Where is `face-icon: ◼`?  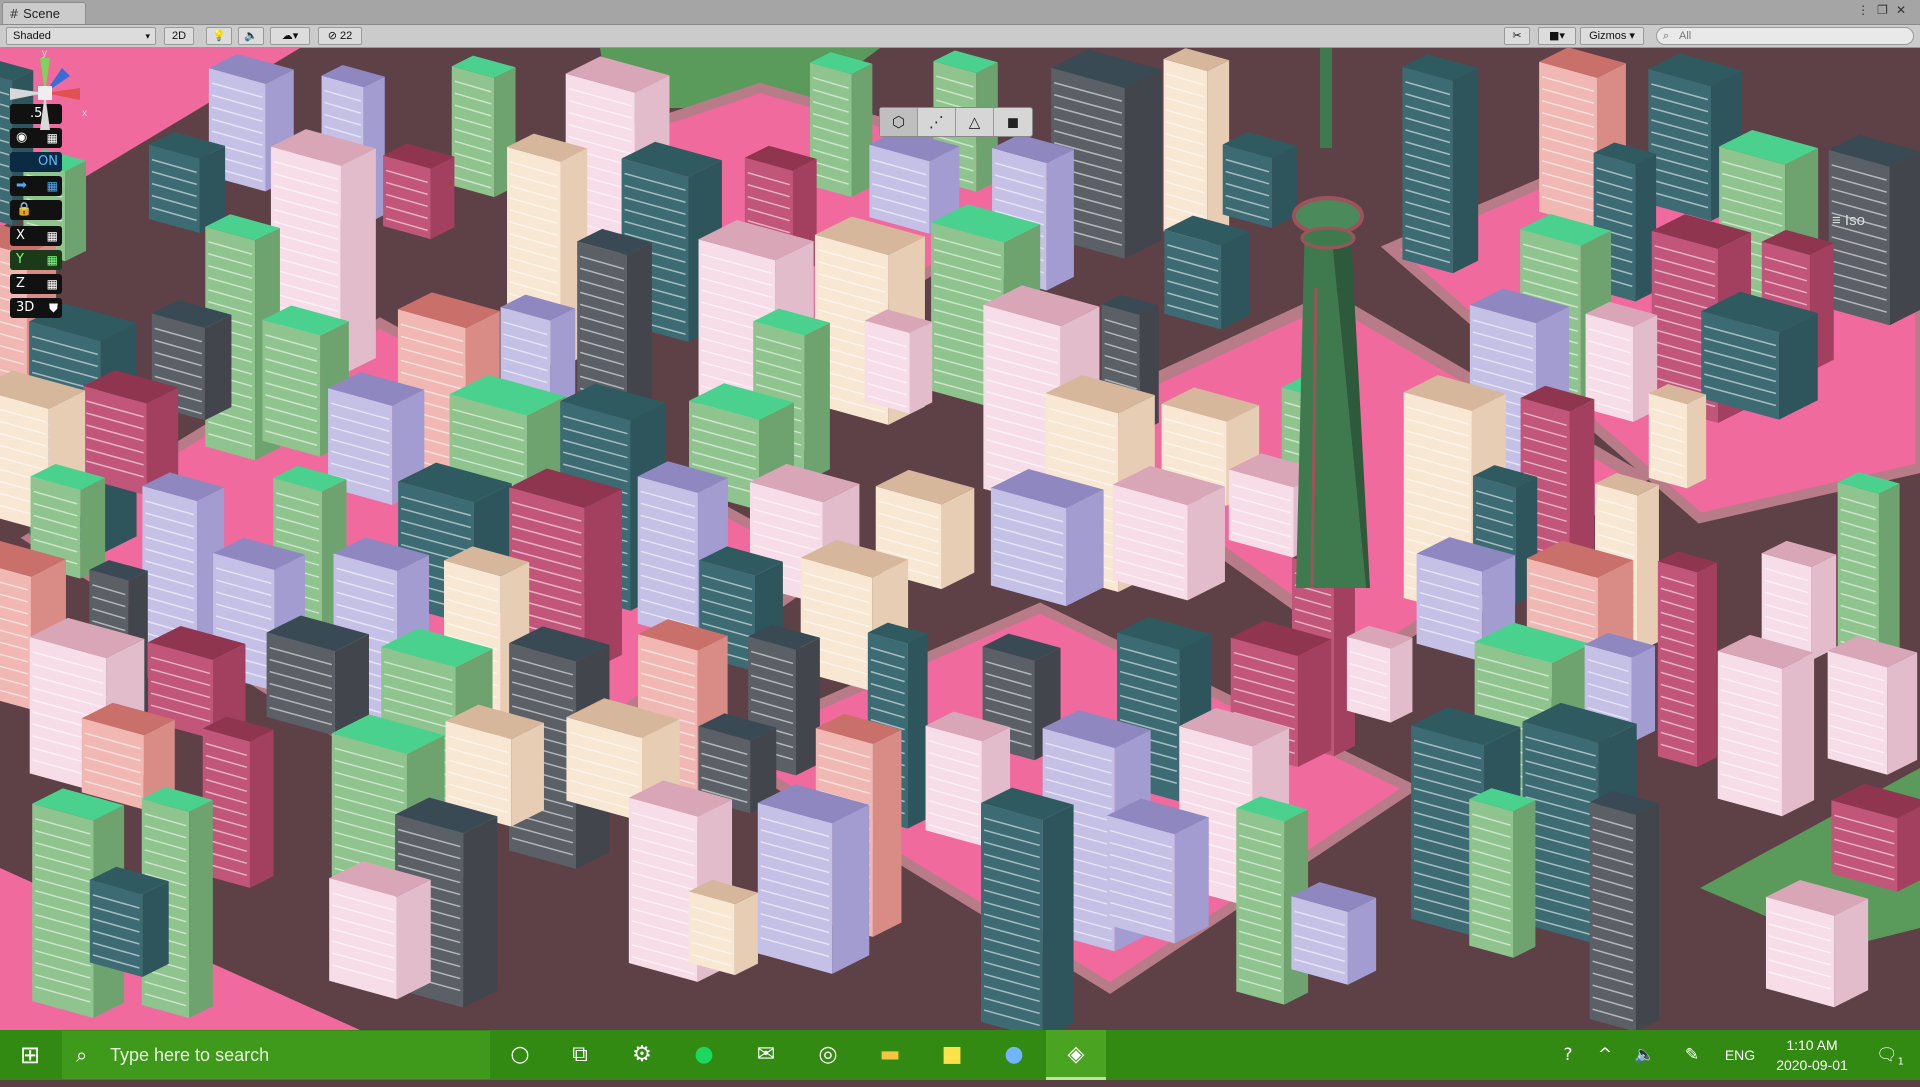
face-icon: ◼ is located at coordinates (1013, 122).